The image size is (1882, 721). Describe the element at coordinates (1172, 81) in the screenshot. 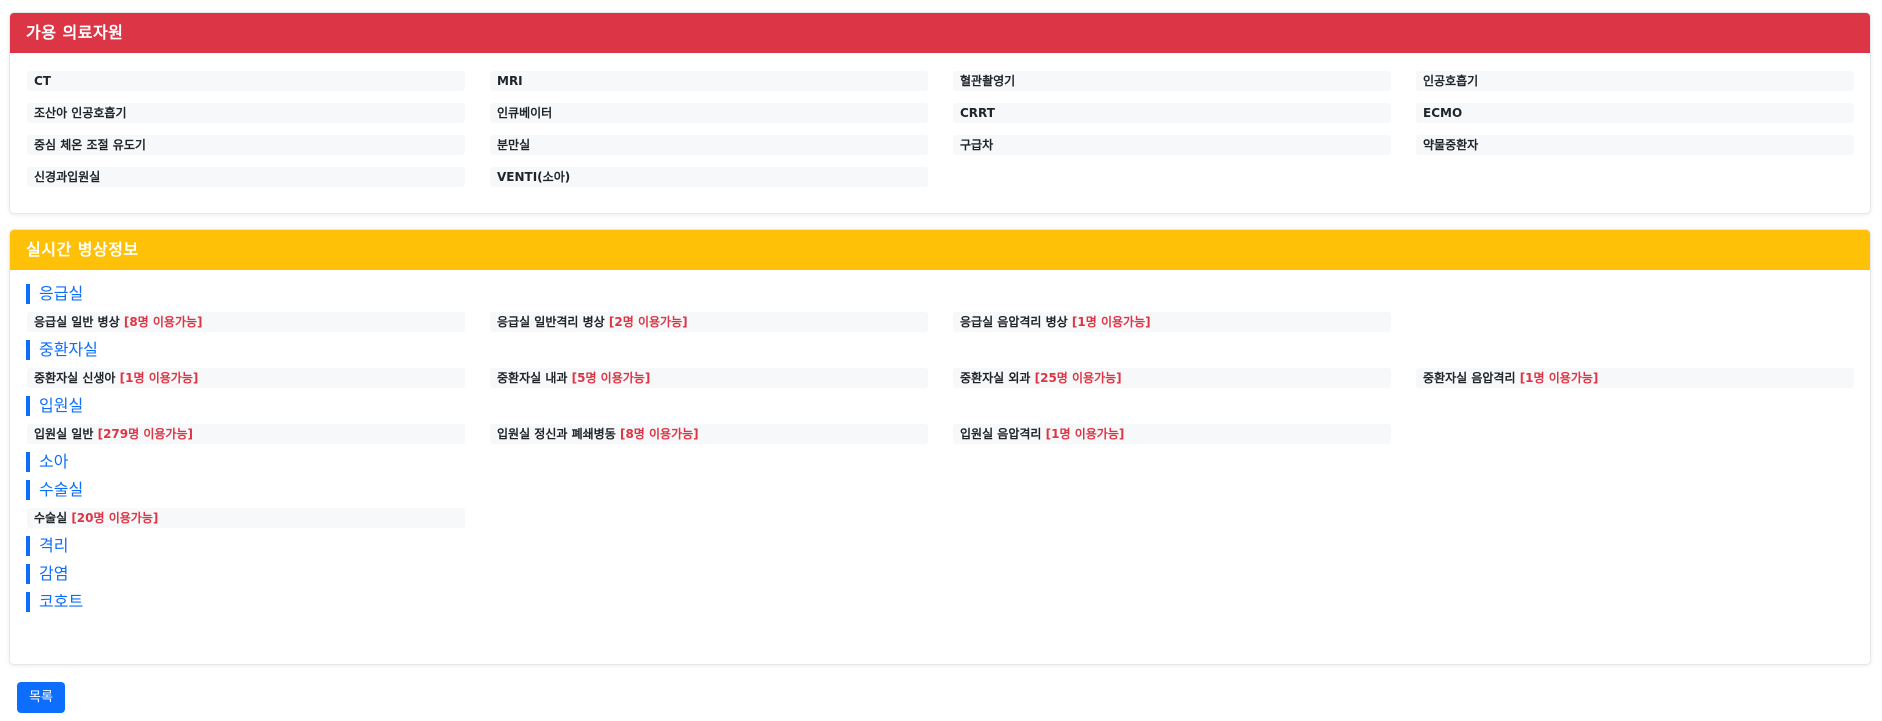

I see `equipment-item: 혈관촬영기` at that location.